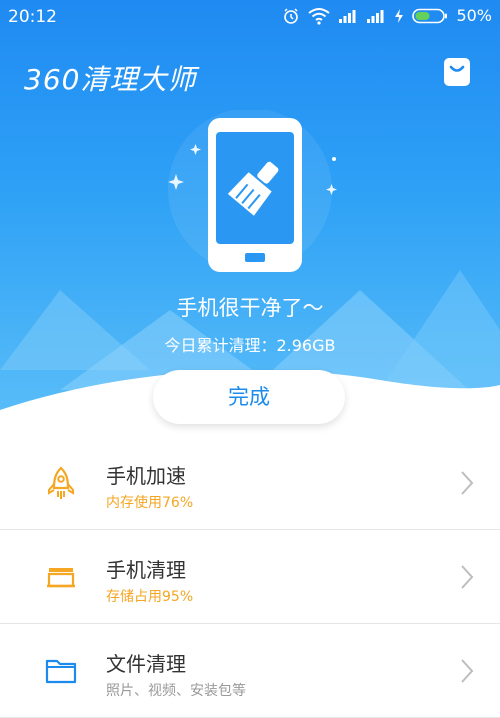 This screenshot has width=500, height=718. Describe the element at coordinates (252, 191) in the screenshot. I see `phone-clean-illustration` at that location.